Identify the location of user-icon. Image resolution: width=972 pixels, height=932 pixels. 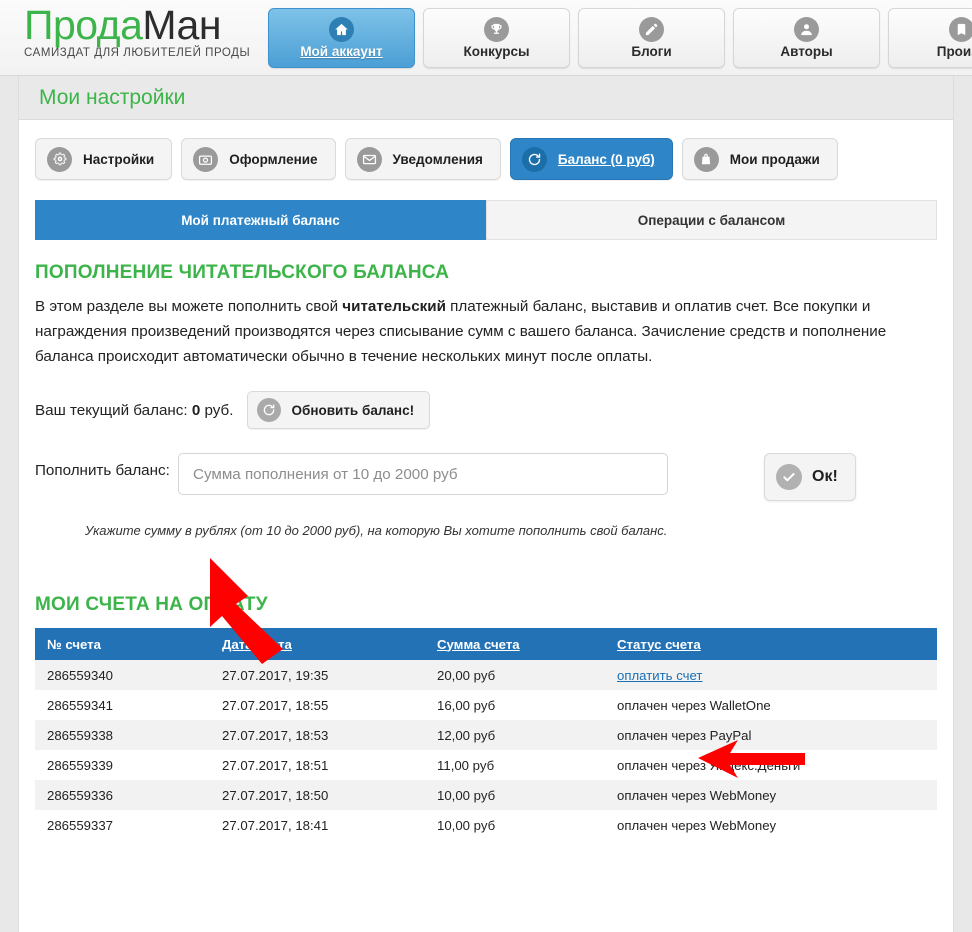
(806, 29).